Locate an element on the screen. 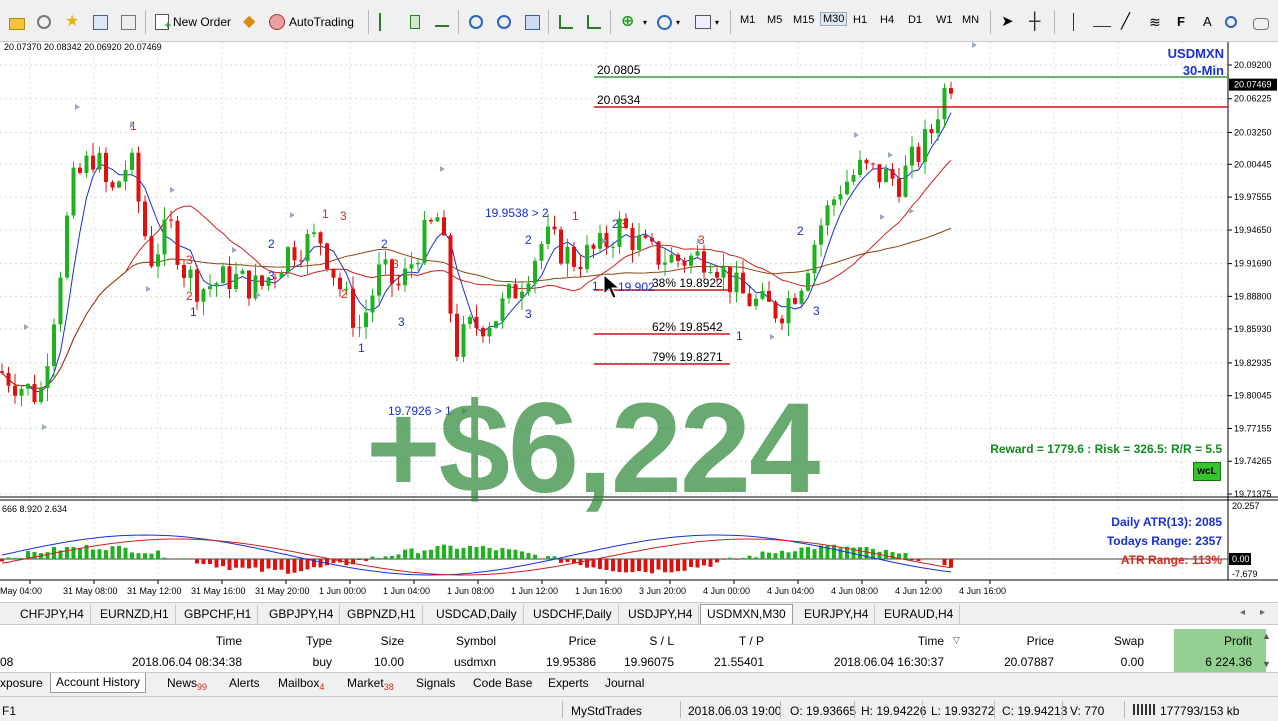 The image size is (1278, 721). tab-signals: Signals is located at coordinates (435, 683).